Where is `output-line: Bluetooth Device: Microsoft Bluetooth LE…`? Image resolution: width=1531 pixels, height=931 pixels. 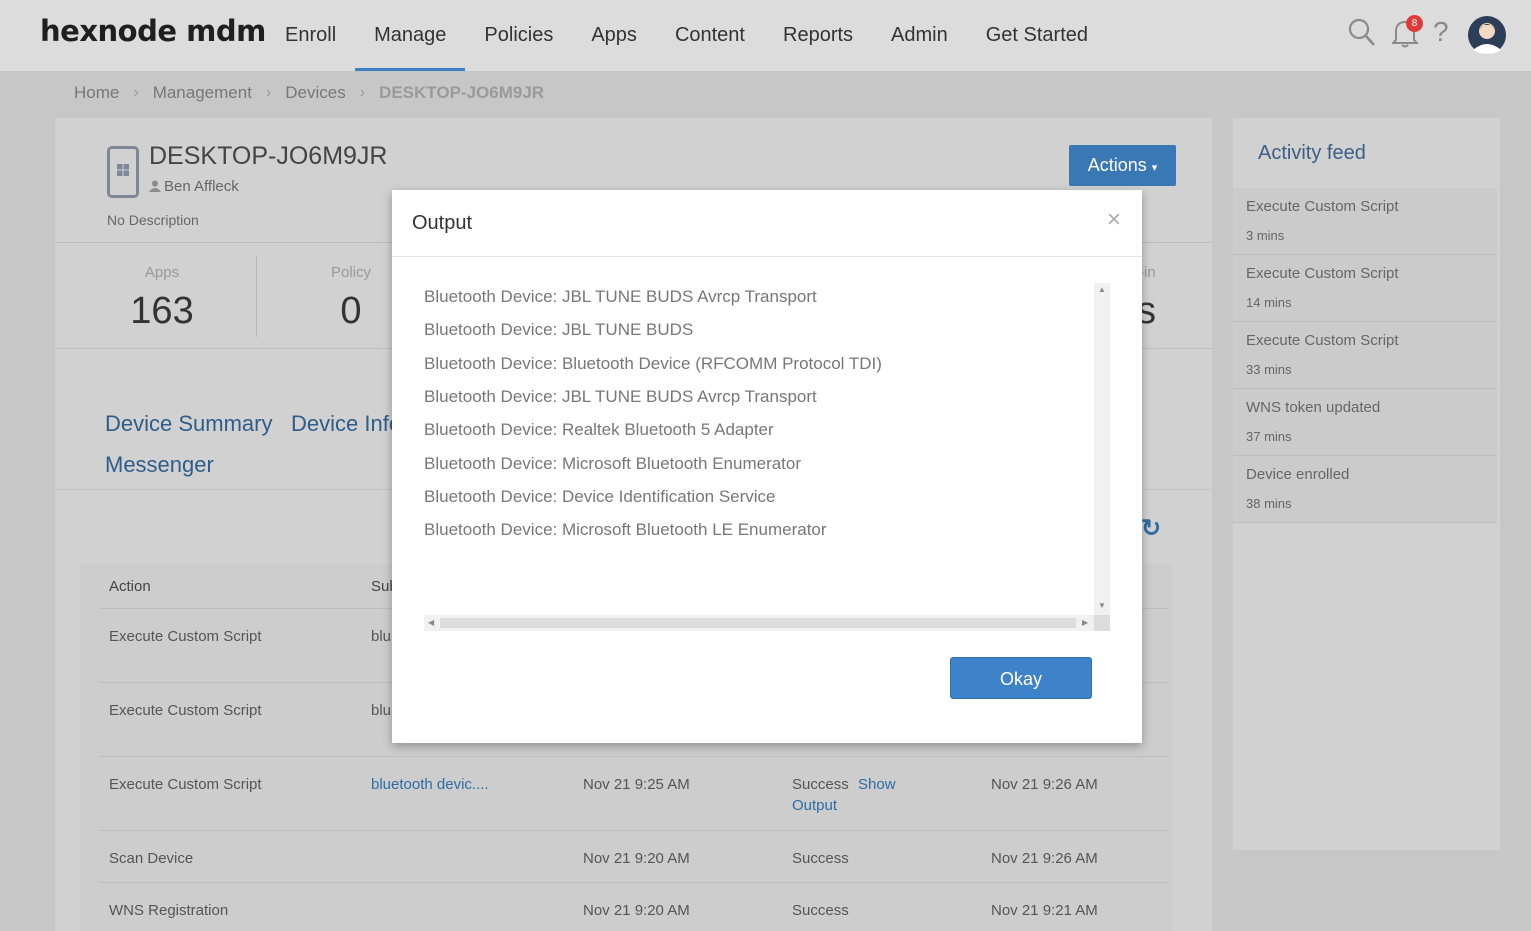
output-line: Bluetooth Device: Microsoft Bluetooth LE… is located at coordinates (625, 529).